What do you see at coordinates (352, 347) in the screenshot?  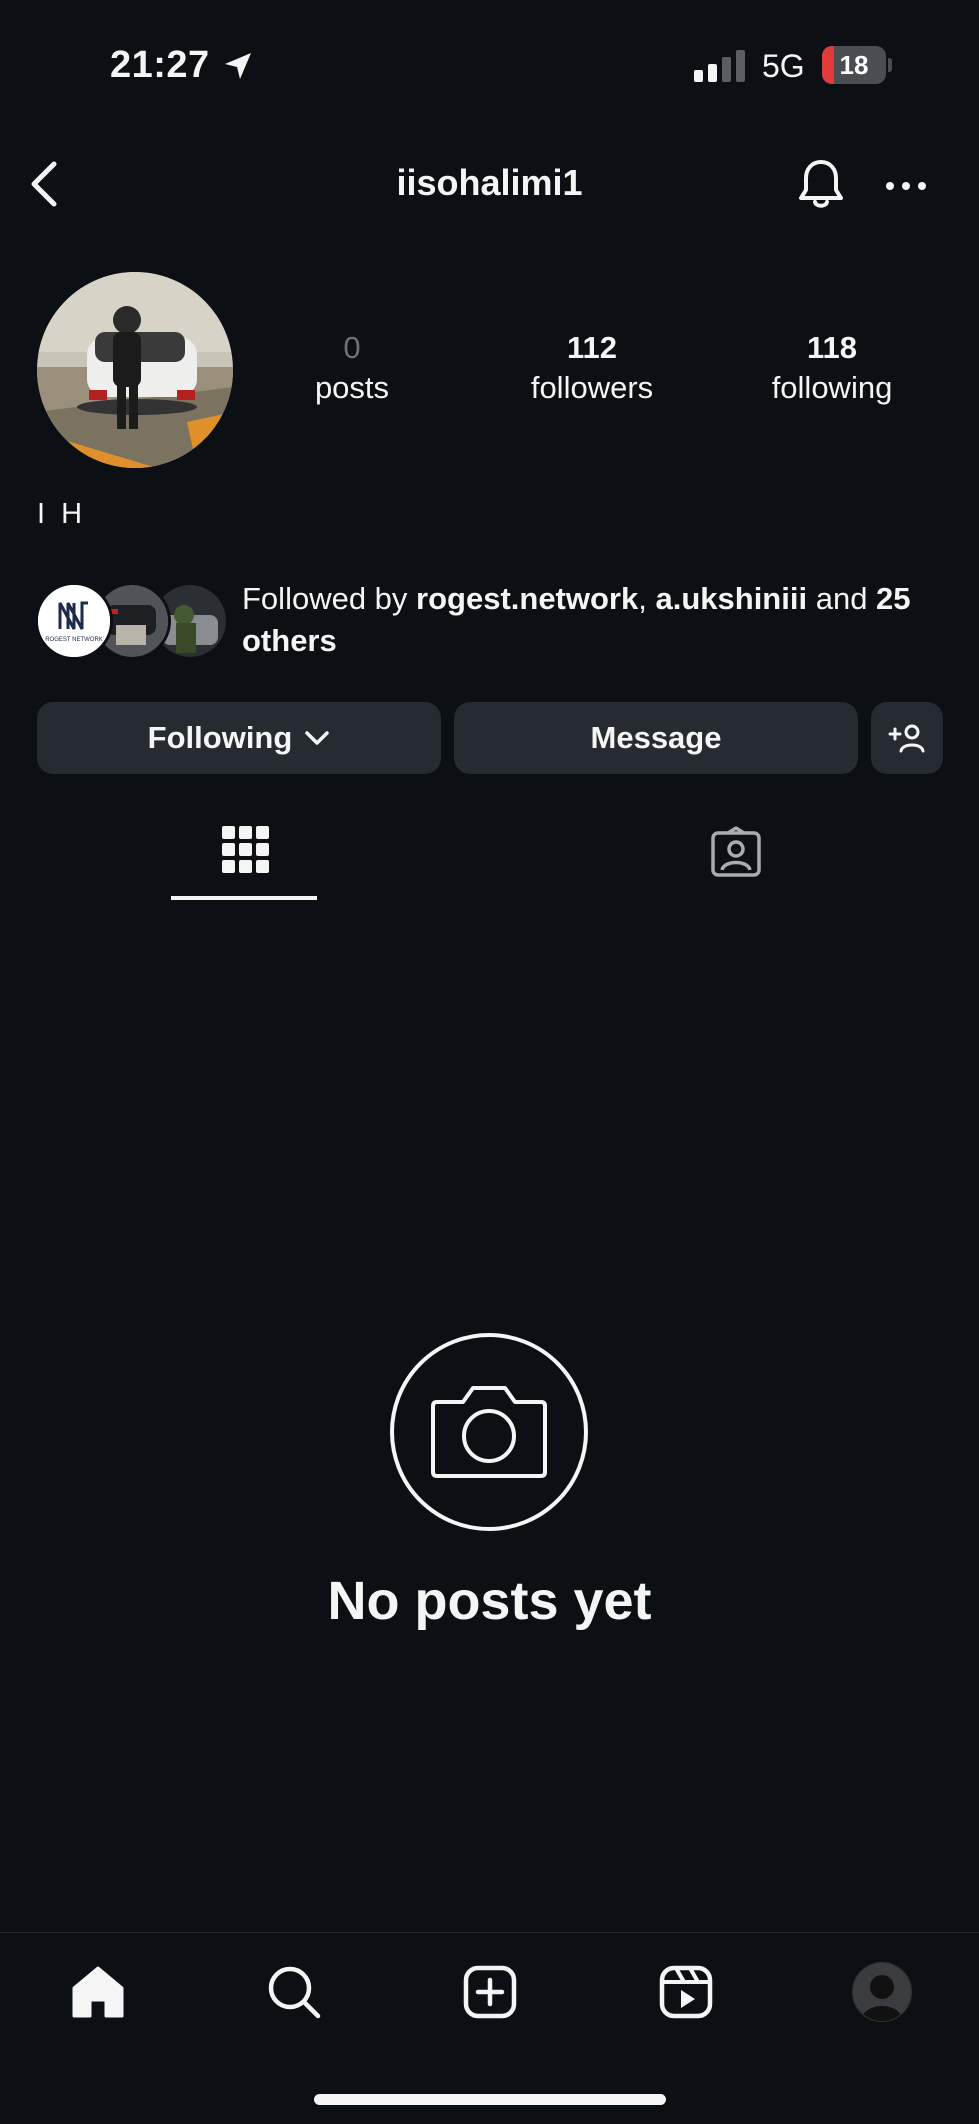 I see `posts-count: 0` at bounding box center [352, 347].